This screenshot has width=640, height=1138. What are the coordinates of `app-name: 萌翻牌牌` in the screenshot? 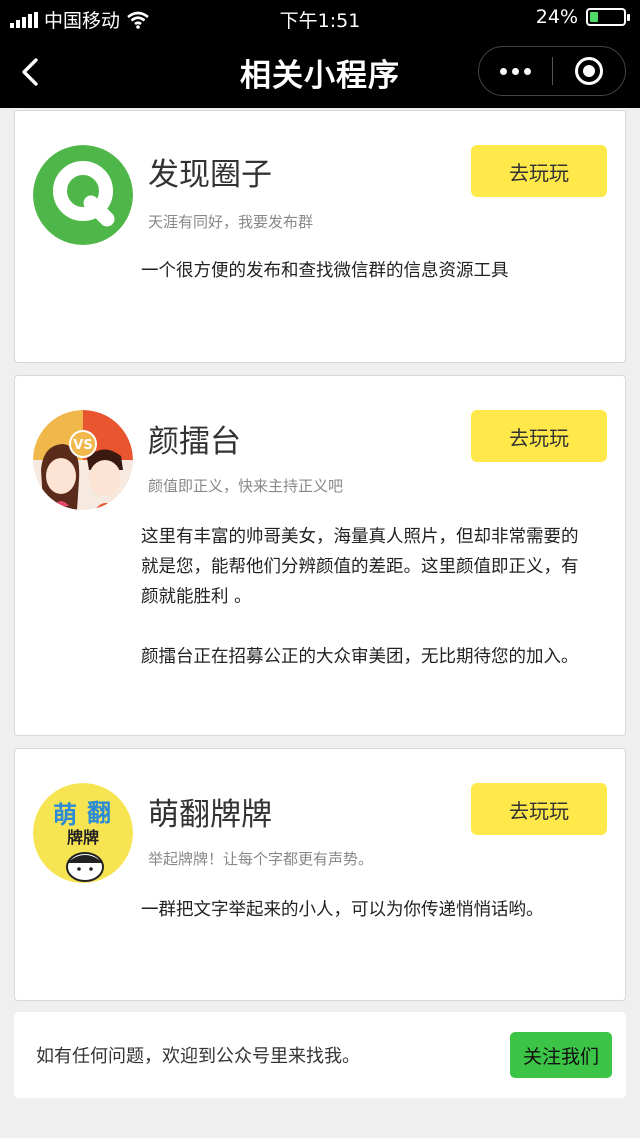 It's located at (210, 815).